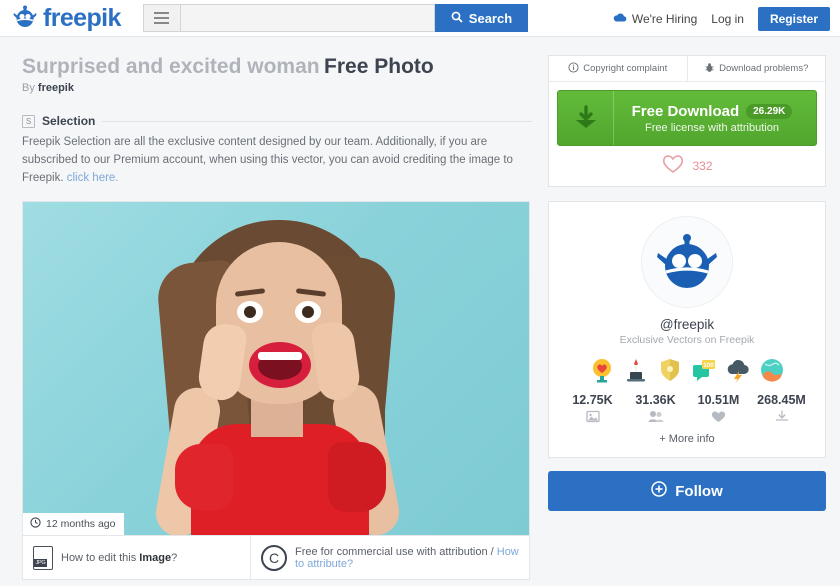  Describe the element at coordinates (625, 68) in the screenshot. I see `copyright-complaint-label: Copyright complaint` at that location.